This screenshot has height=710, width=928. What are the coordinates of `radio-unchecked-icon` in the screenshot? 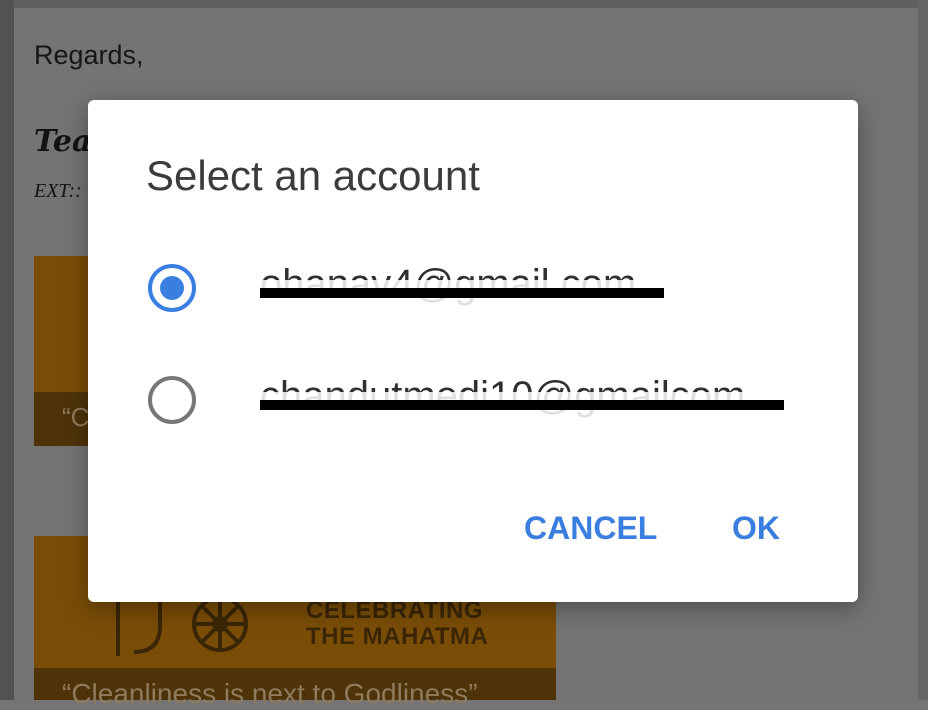 It's located at (172, 400).